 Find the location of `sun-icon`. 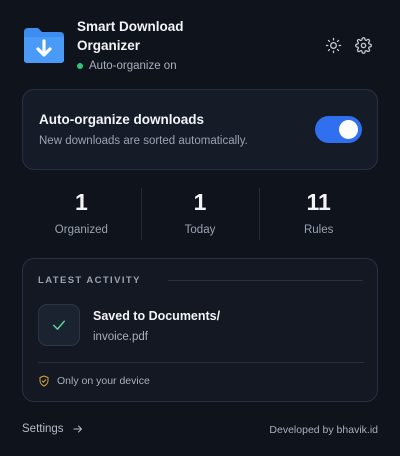

sun-icon is located at coordinates (333, 45).